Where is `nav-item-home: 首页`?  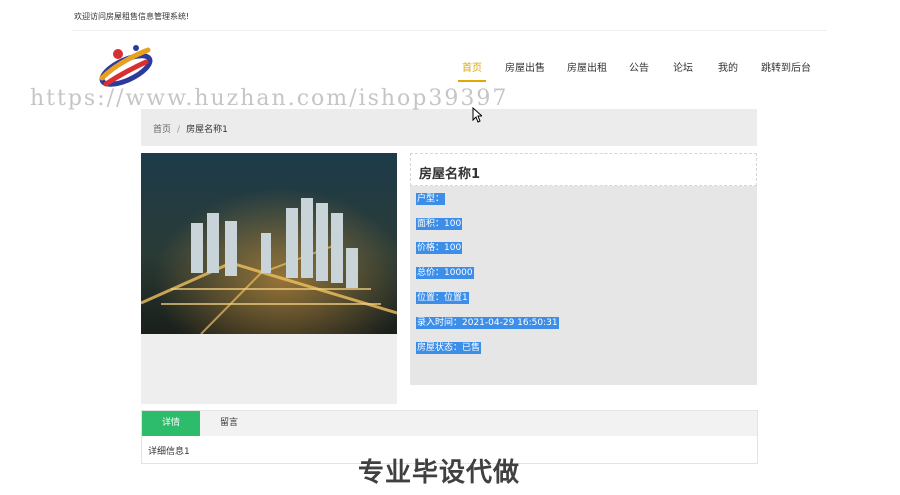 nav-item-home: 首页 is located at coordinates (472, 72).